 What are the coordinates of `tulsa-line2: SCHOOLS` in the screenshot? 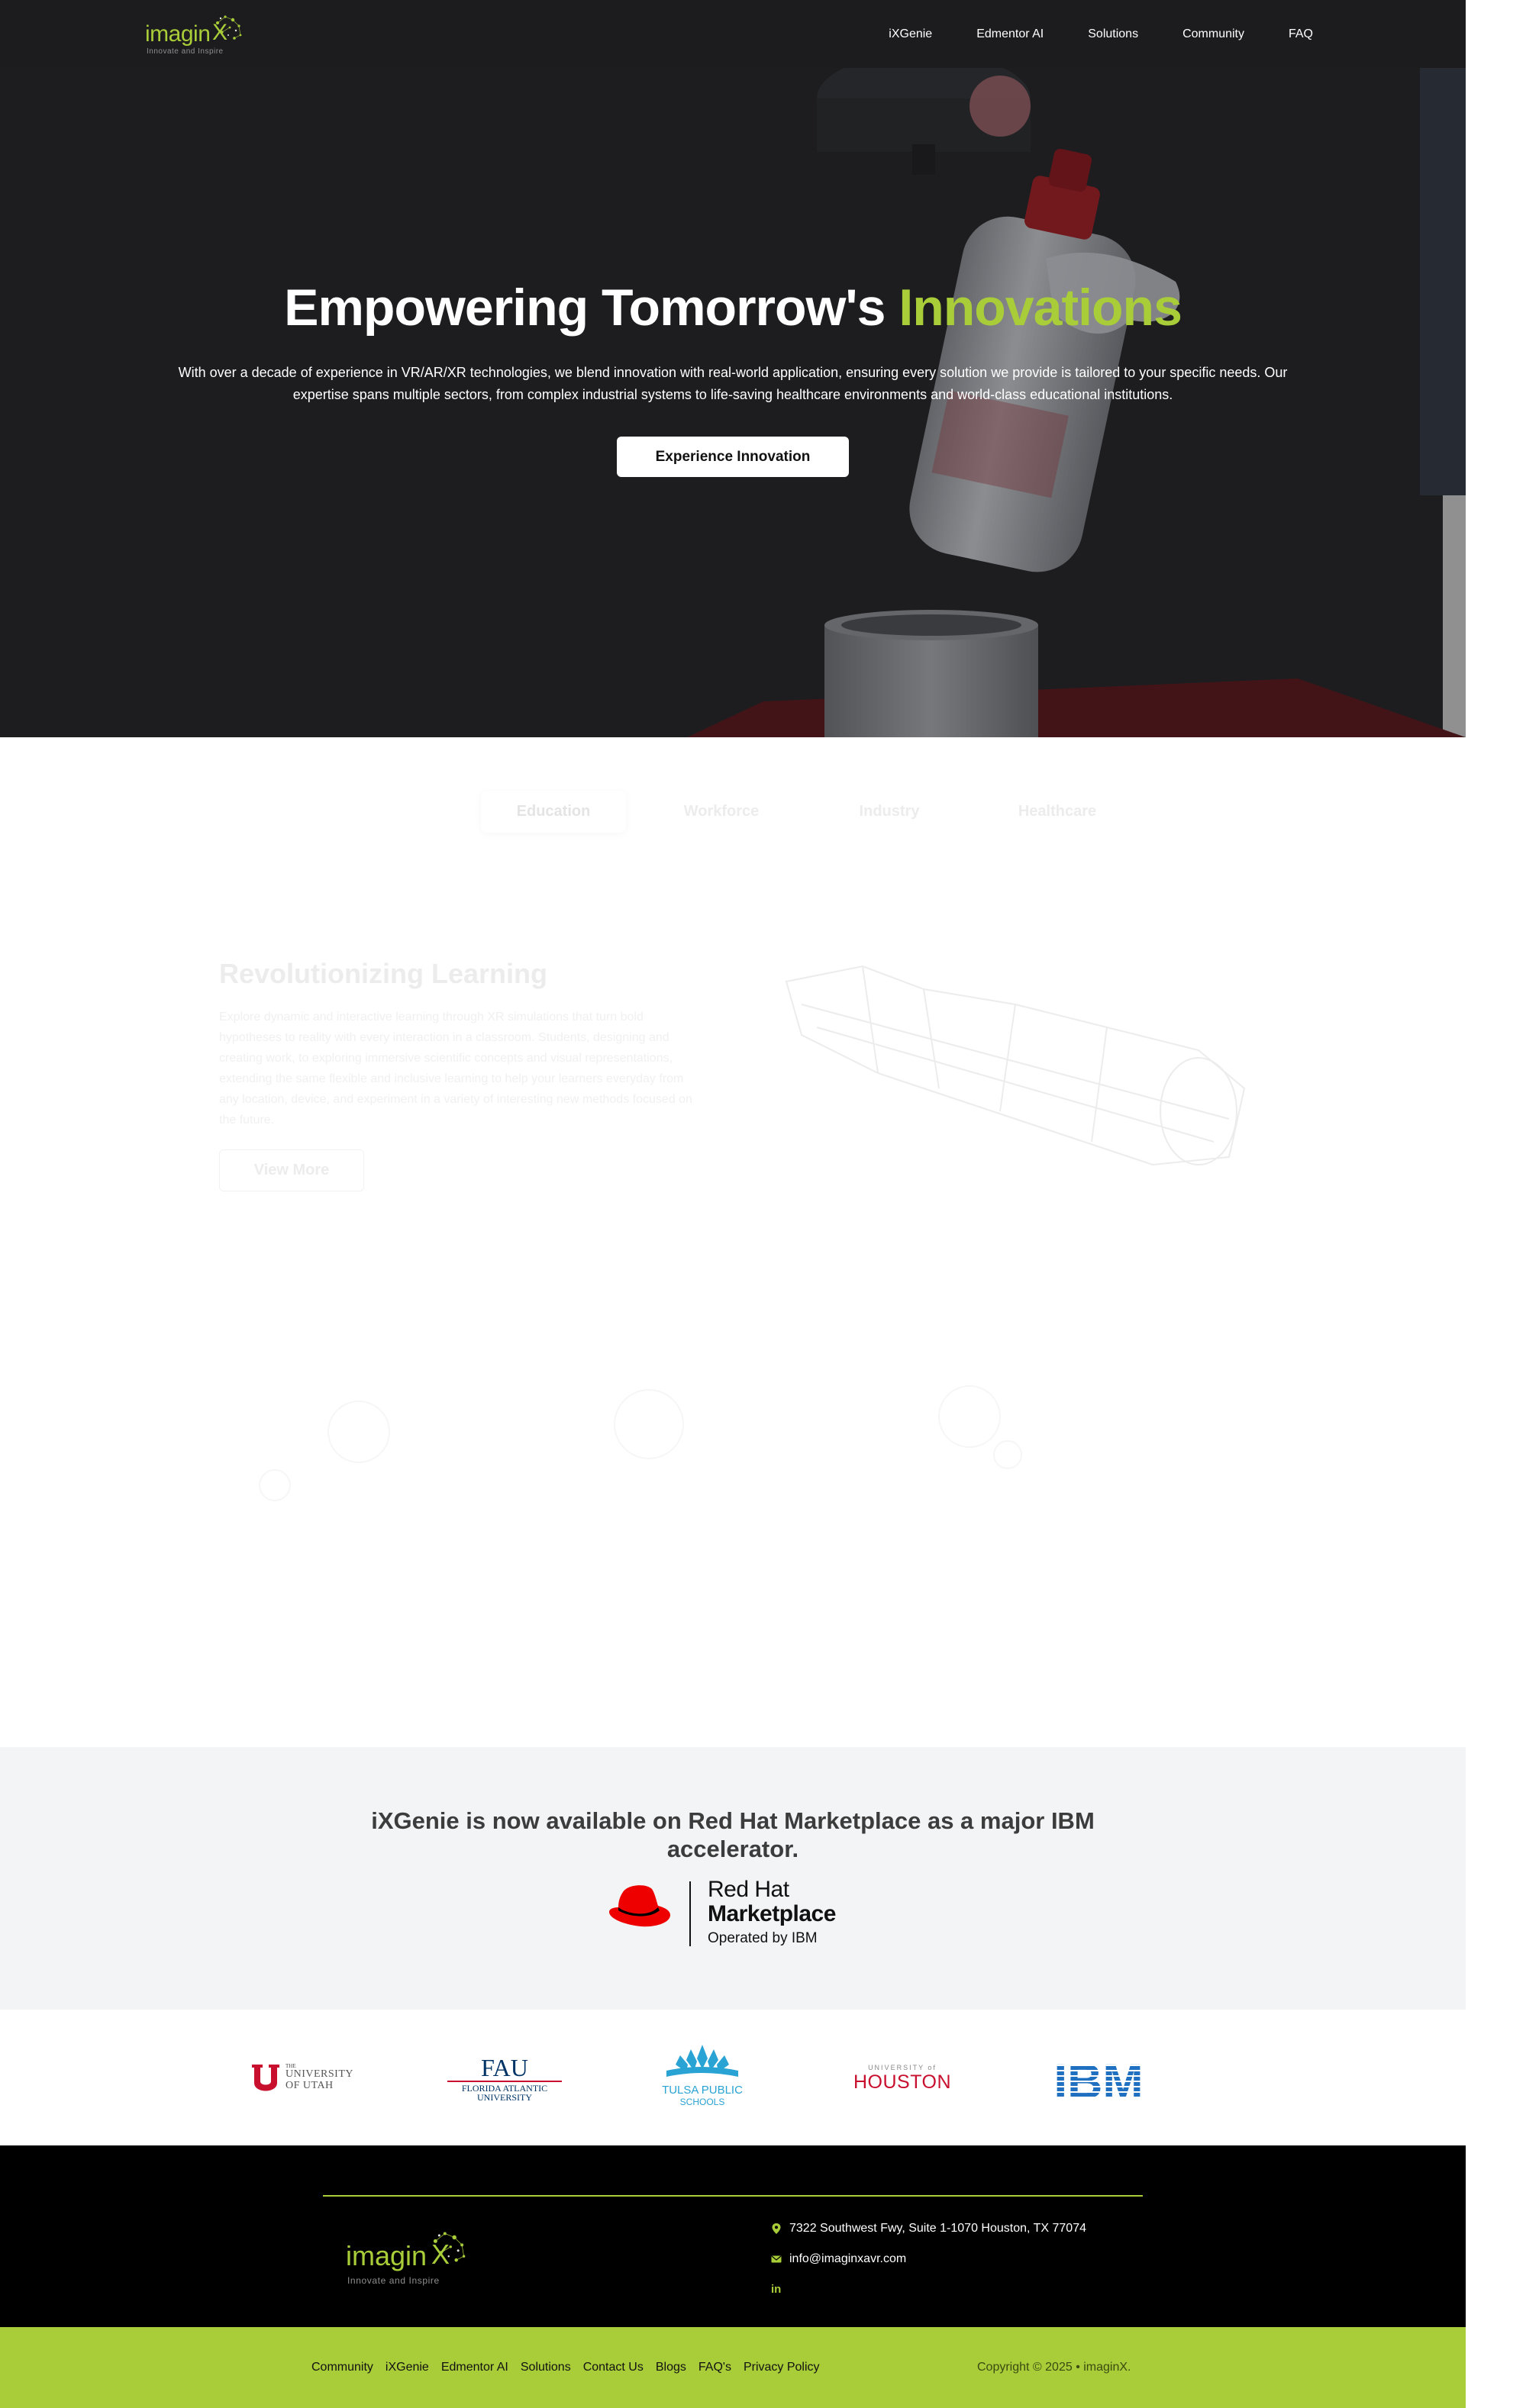 It's located at (702, 2102).